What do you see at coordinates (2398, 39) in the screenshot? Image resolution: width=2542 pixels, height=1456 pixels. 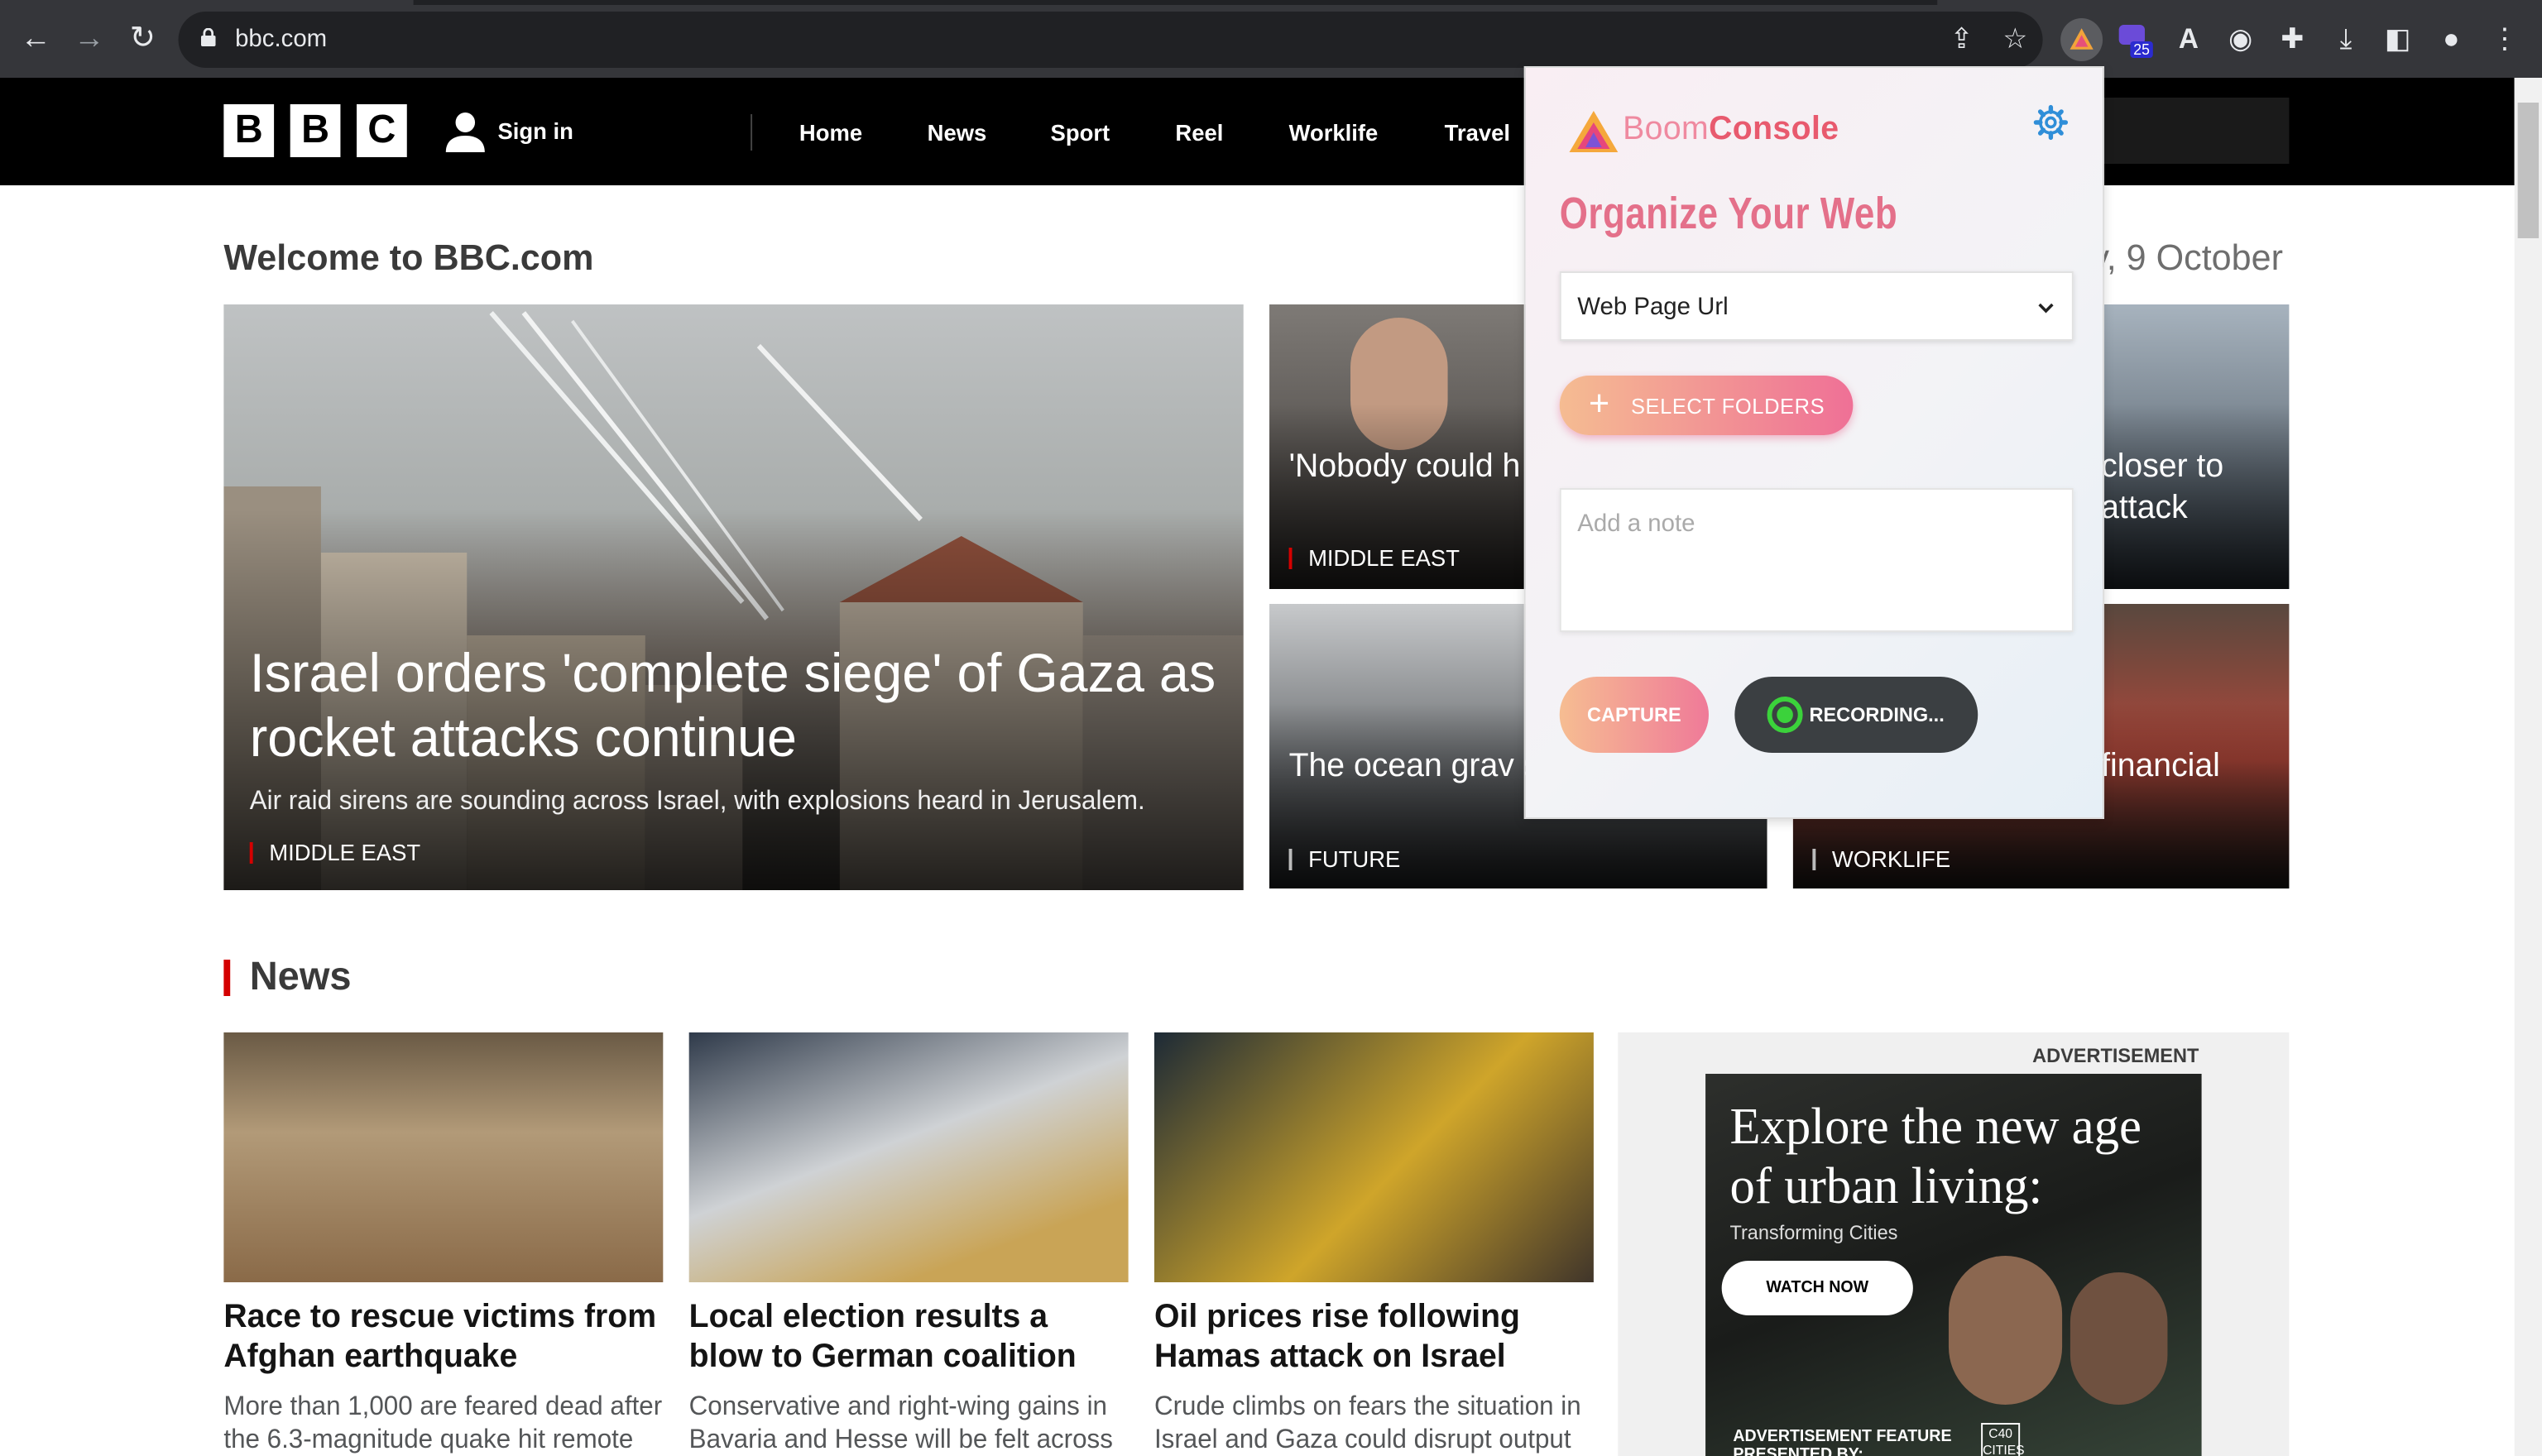 I see `side-panel-icon: ◧` at bounding box center [2398, 39].